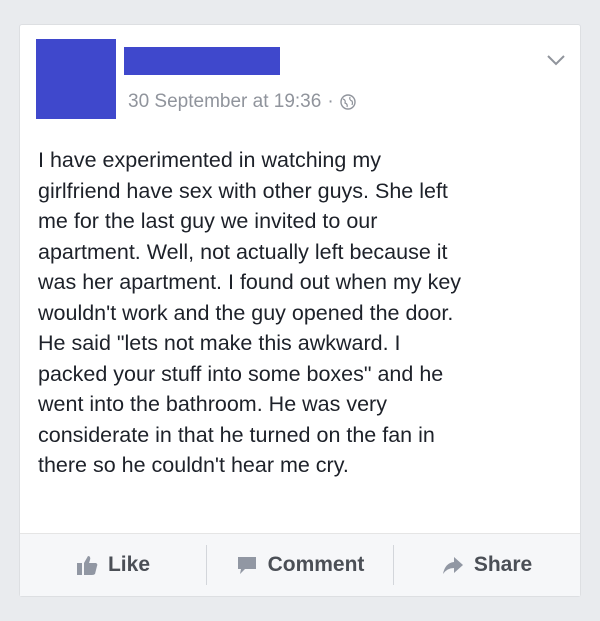 Image resolution: width=600 pixels, height=621 pixels. What do you see at coordinates (316, 564) in the screenshot?
I see `comment-label: Comment` at bounding box center [316, 564].